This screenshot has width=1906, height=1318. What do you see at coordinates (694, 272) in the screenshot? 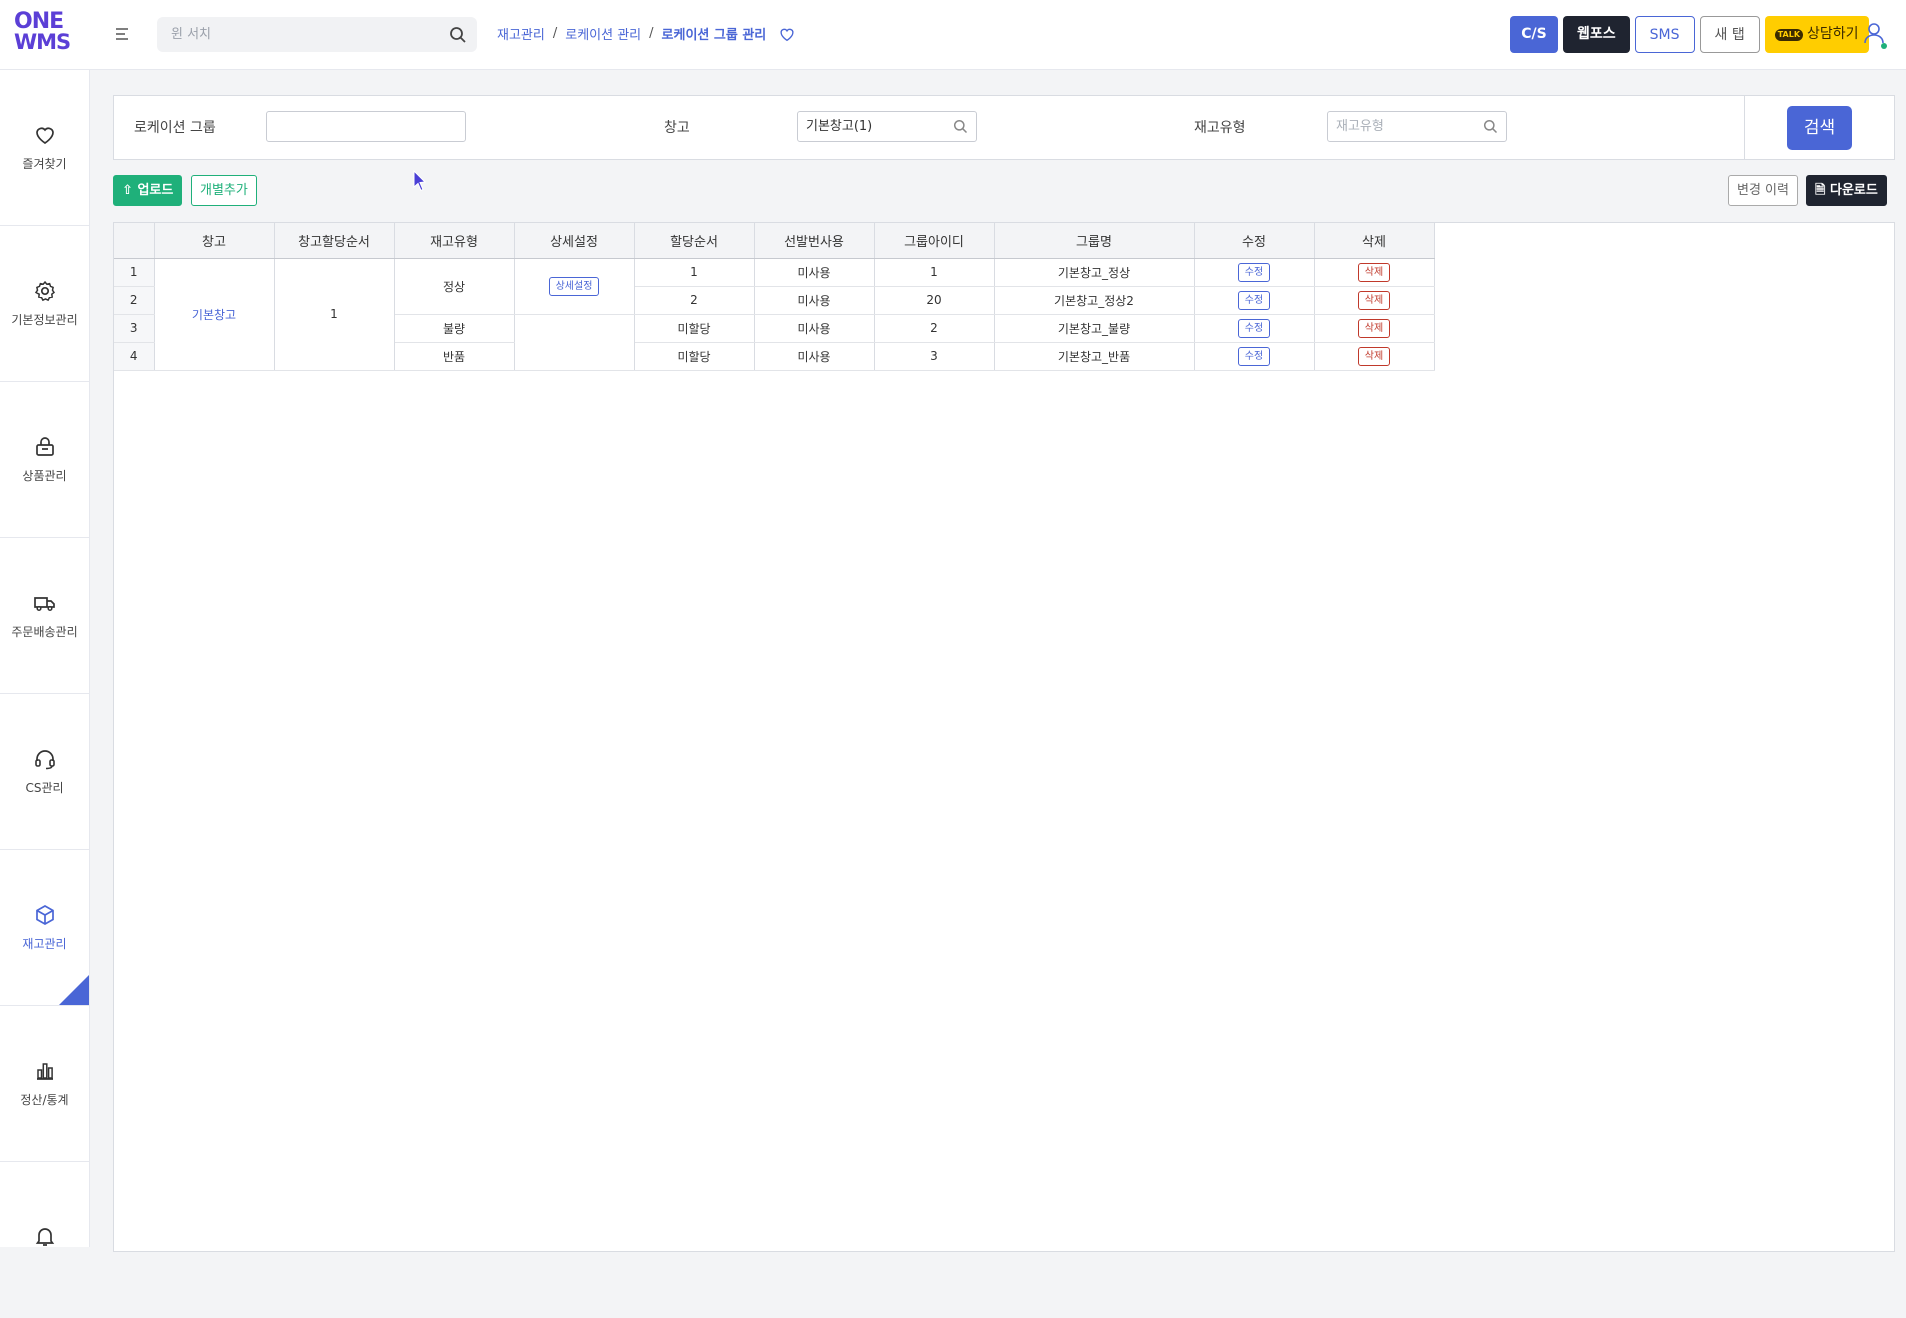
I see `alloc-order-cell: 1` at bounding box center [694, 272].